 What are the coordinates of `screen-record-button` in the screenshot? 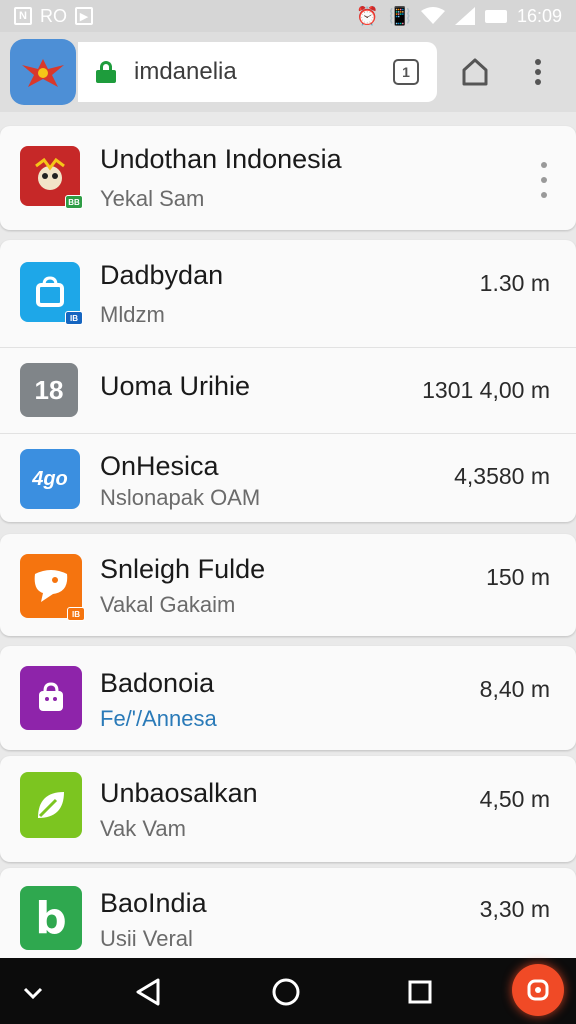 It's located at (538, 990).